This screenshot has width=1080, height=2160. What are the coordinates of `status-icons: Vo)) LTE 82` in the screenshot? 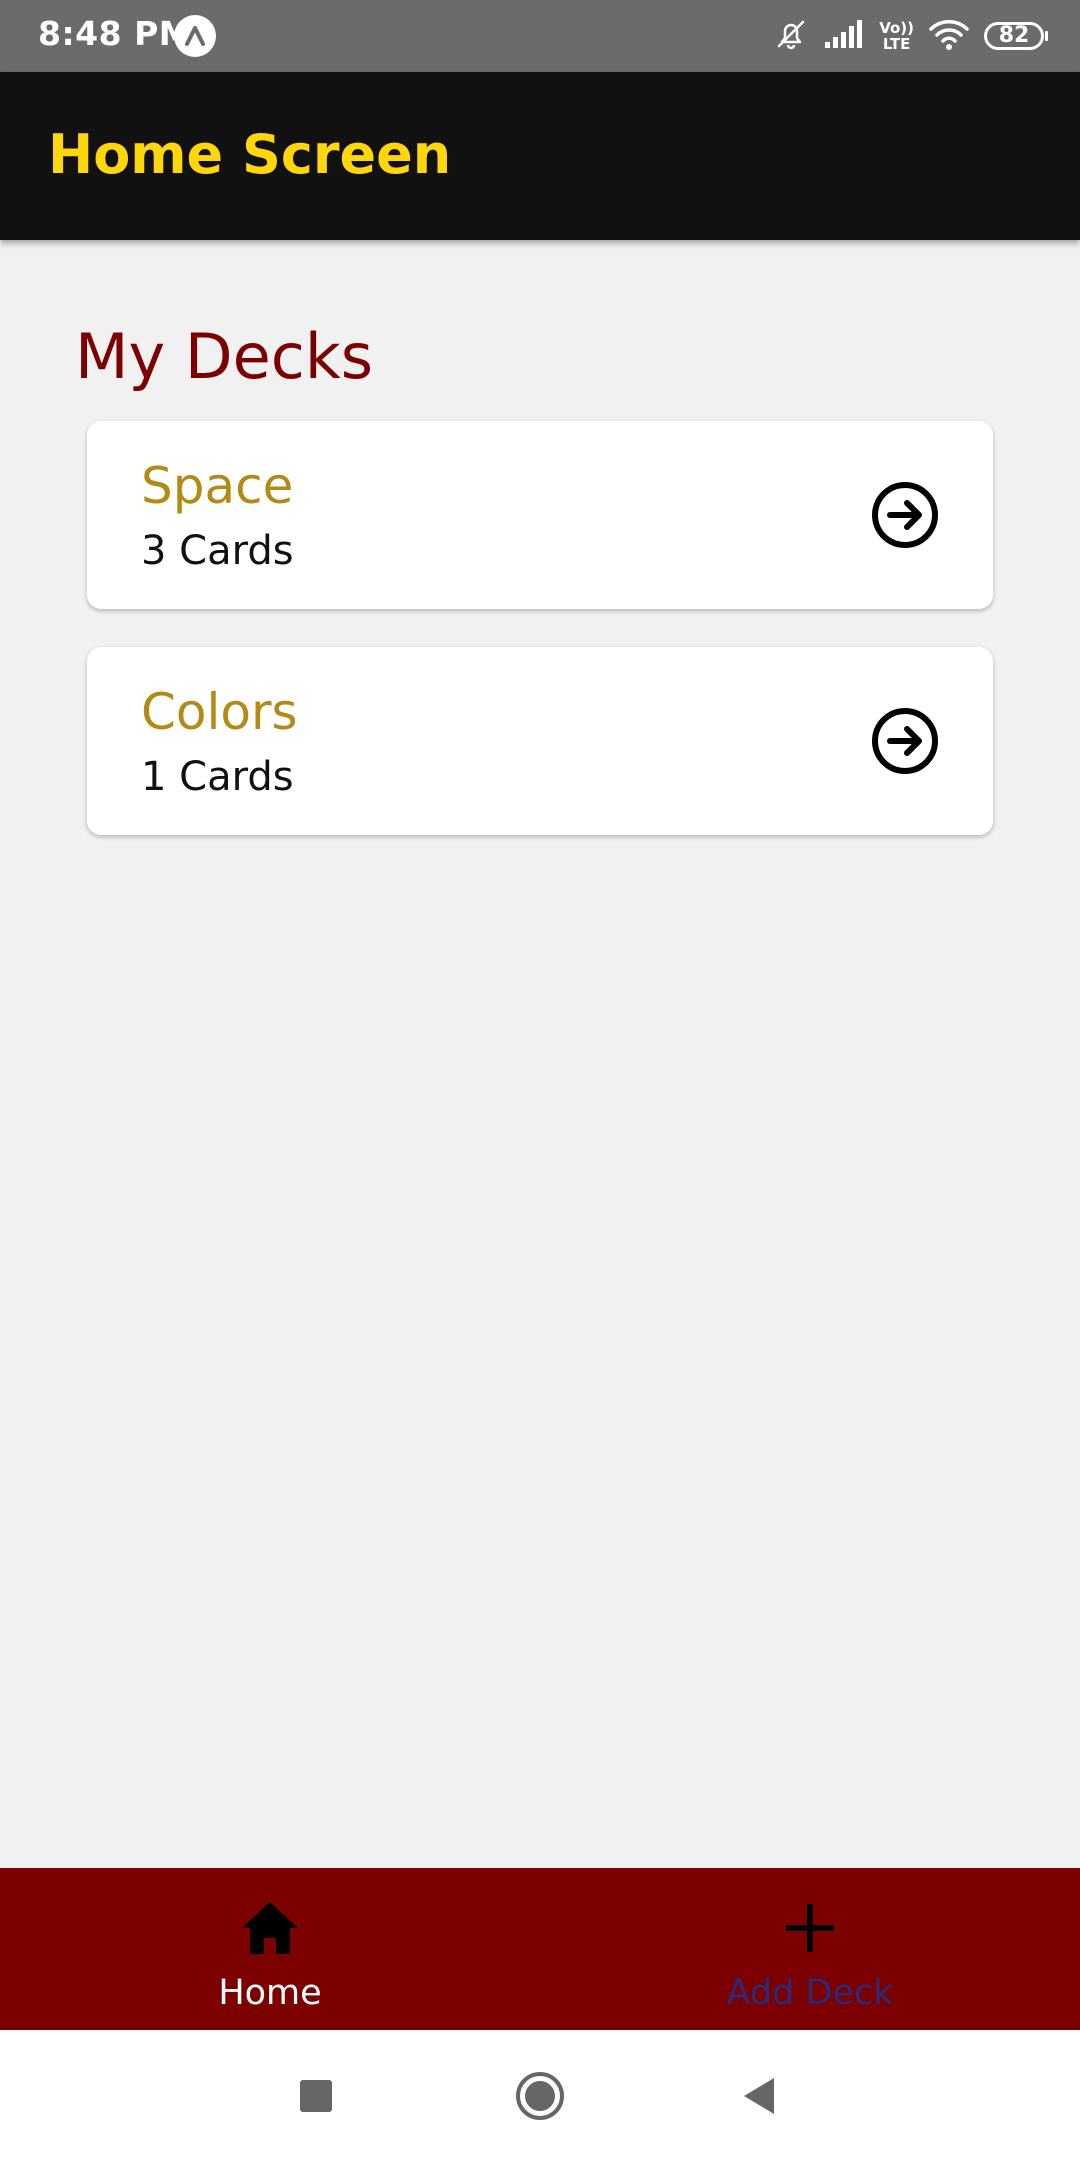 It's located at (910, 36).